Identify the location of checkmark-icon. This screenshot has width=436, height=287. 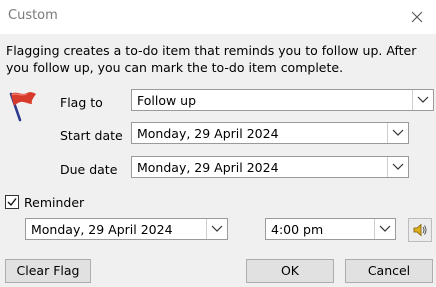
(12, 202).